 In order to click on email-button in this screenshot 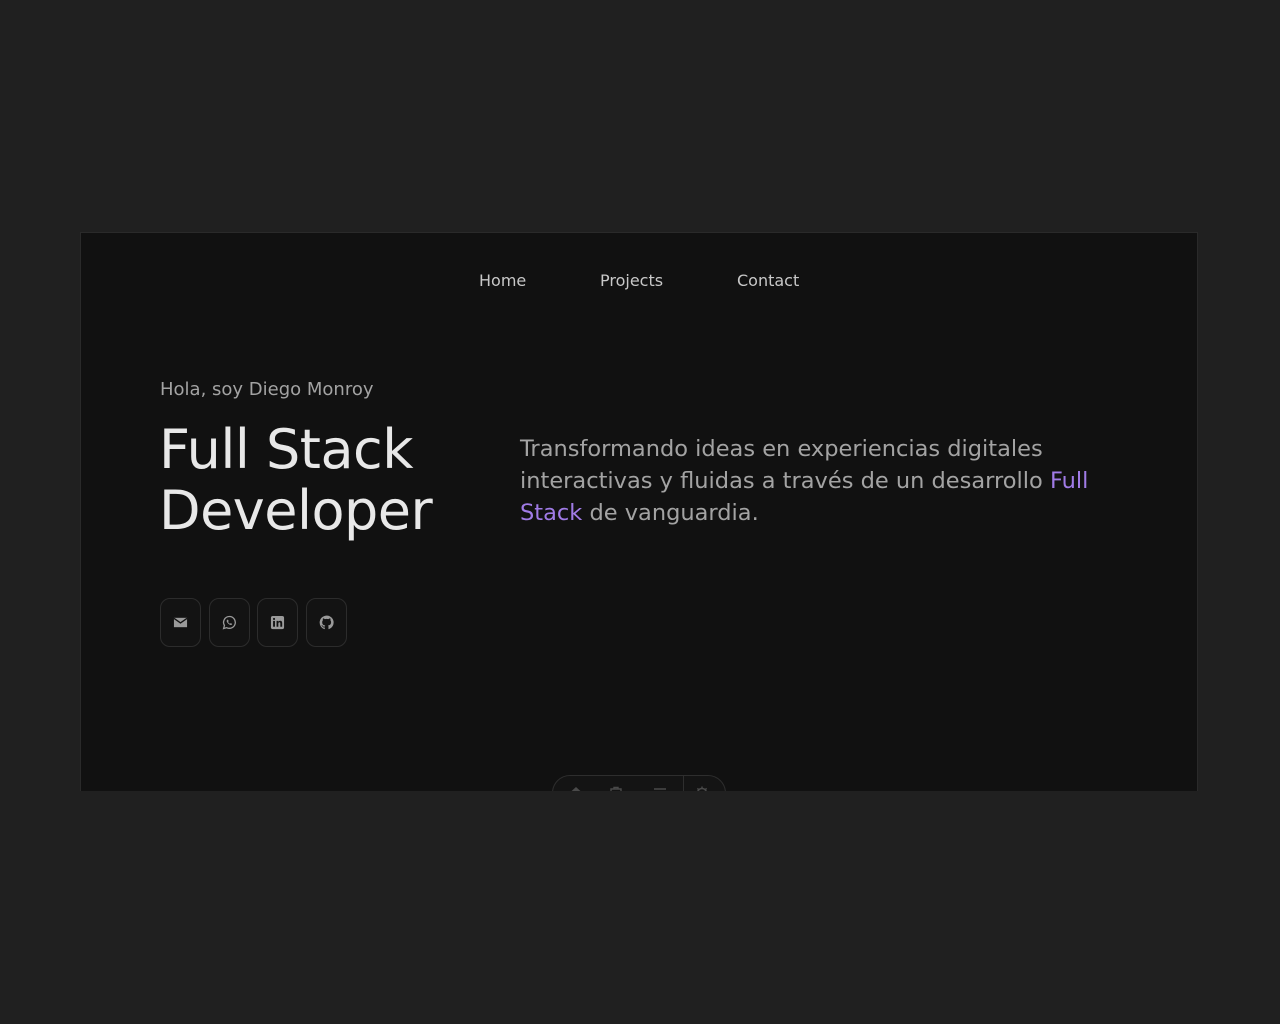, I will do `click(180, 622)`.